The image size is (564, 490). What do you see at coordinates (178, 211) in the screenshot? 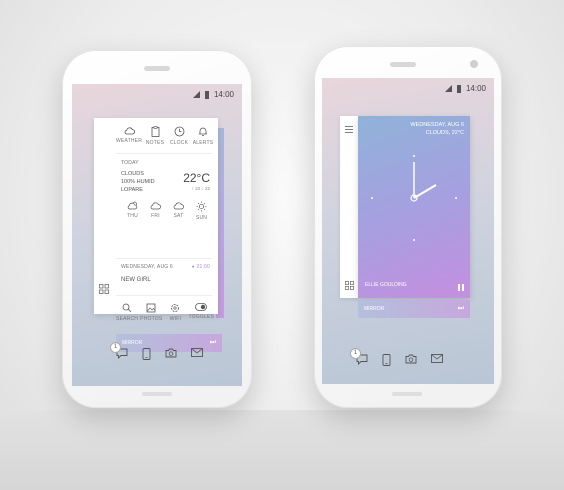
I see `forecast-sat: SAT` at bounding box center [178, 211].